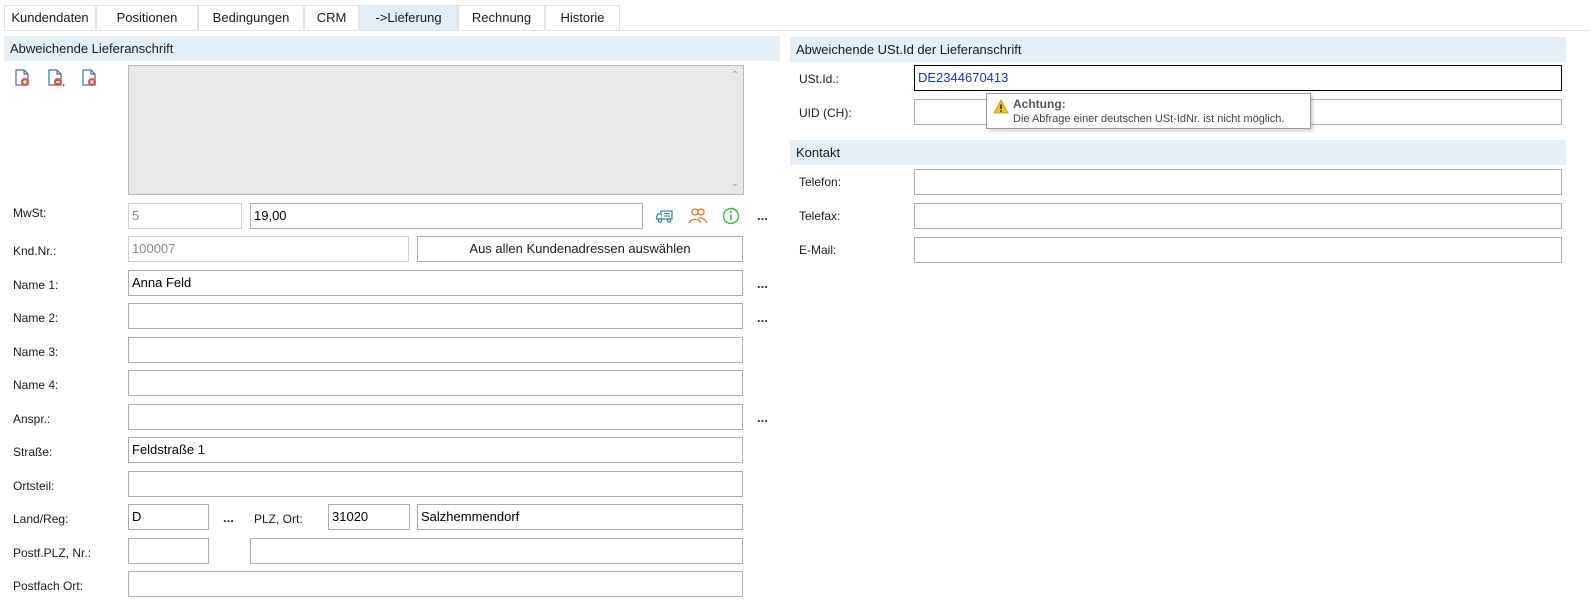 The height and width of the screenshot is (612, 1592). I want to click on name3-label: Name 3:, so click(36, 352).